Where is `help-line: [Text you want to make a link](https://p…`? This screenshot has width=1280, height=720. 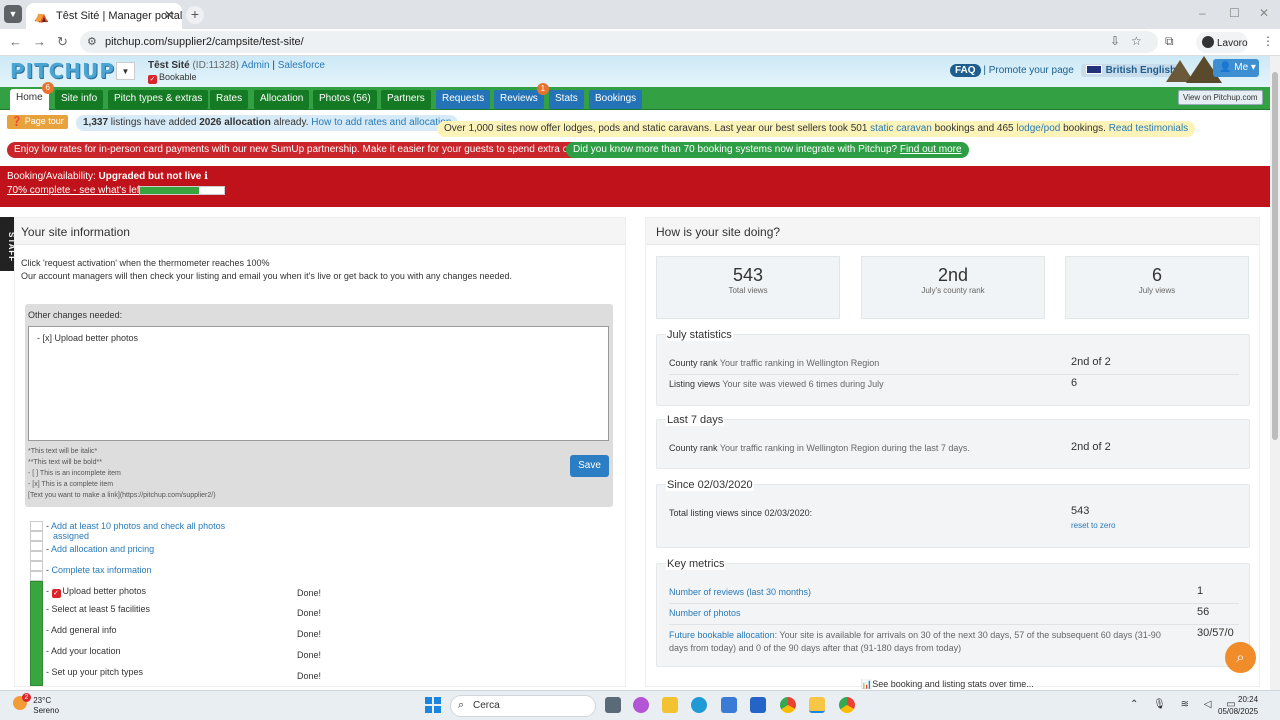 help-line: [Text you want to make a link](https://p… is located at coordinates (122, 495).